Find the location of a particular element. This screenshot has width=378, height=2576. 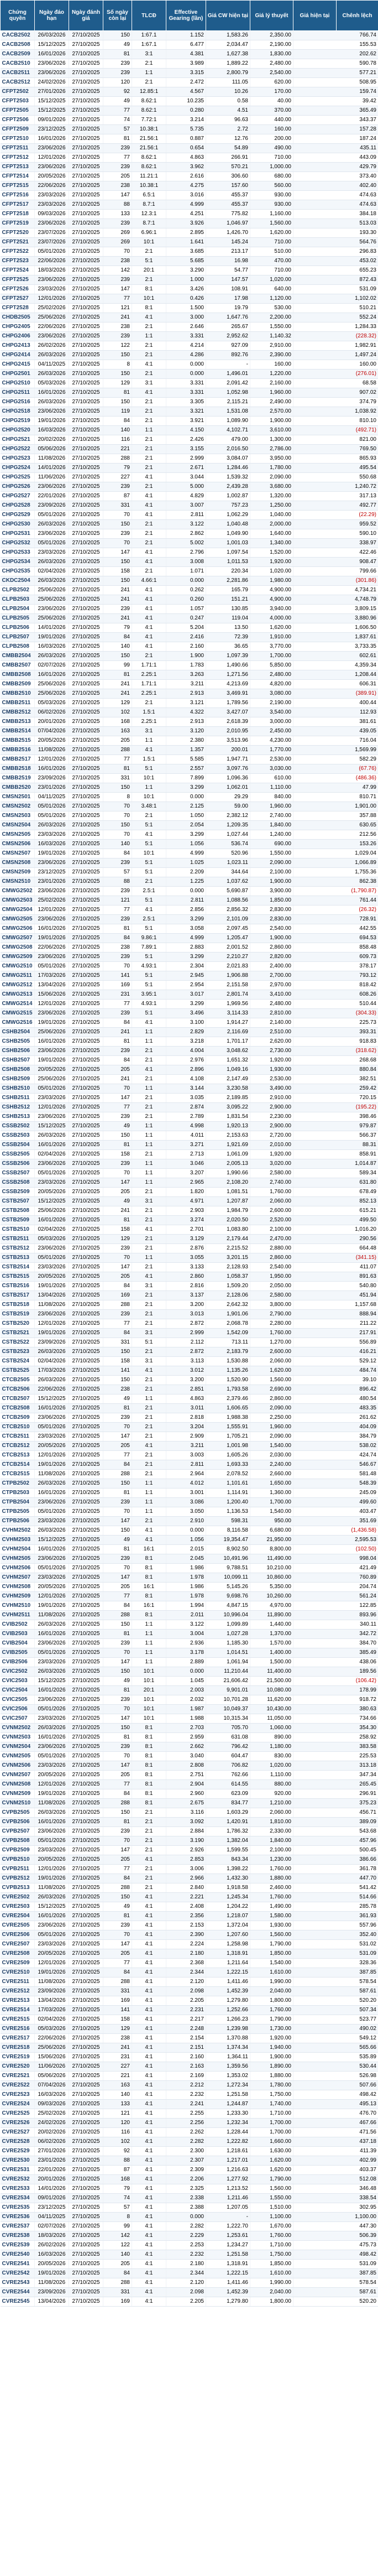

cell-gearing: 2.703 is located at coordinates (186, 1728).